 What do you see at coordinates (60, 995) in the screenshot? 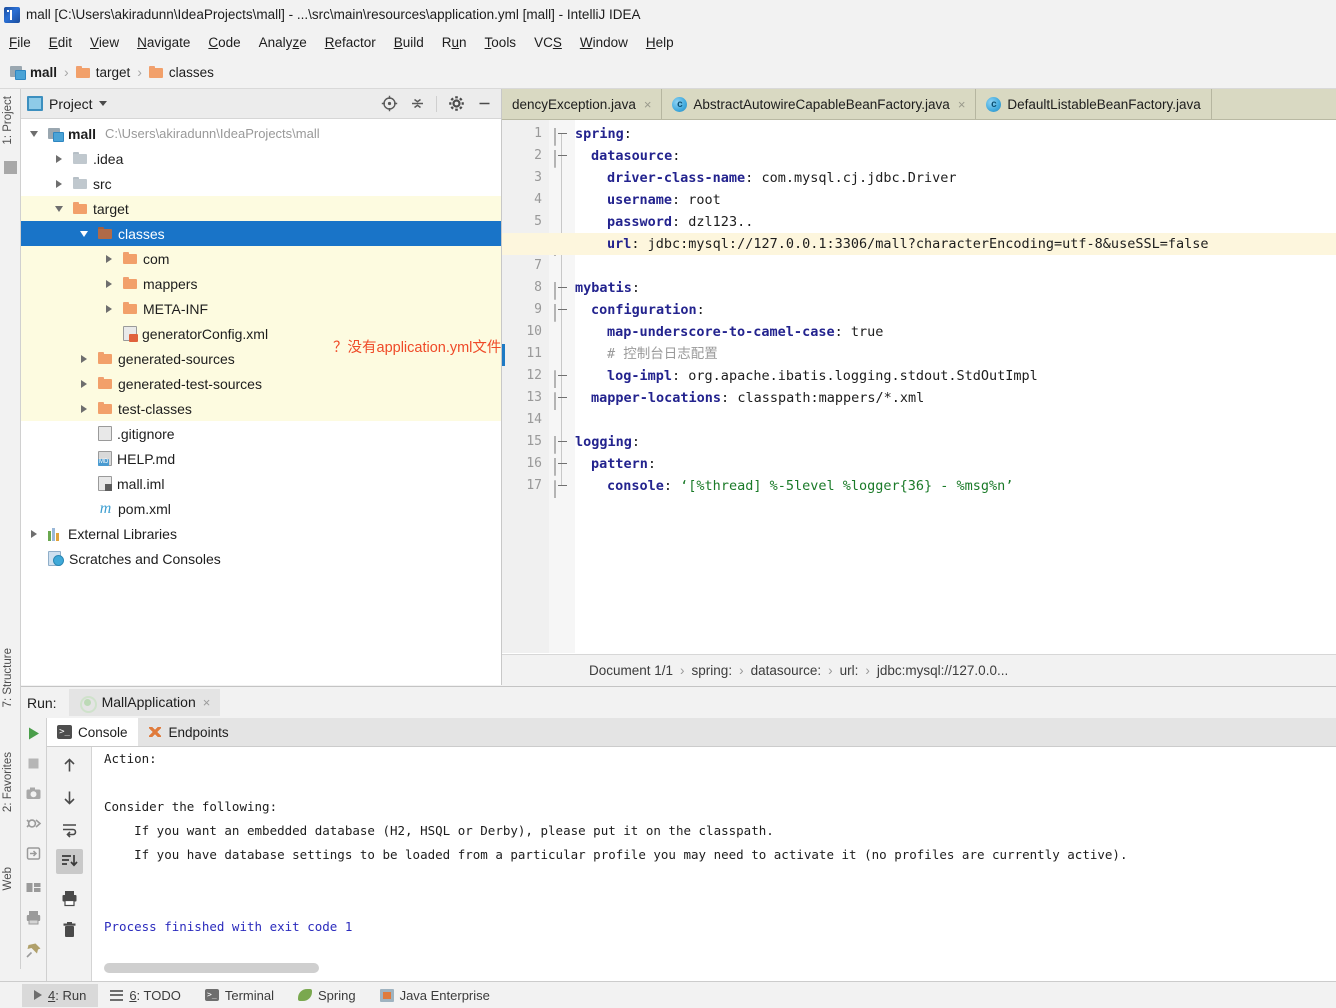
I see `statusbar-item-4-run: 4: Run` at bounding box center [60, 995].